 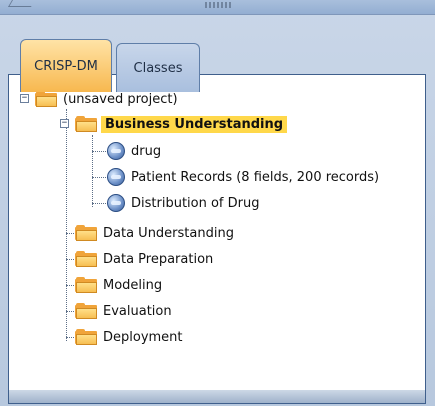 I want to click on panel-title-bar, so click(x=217, y=7).